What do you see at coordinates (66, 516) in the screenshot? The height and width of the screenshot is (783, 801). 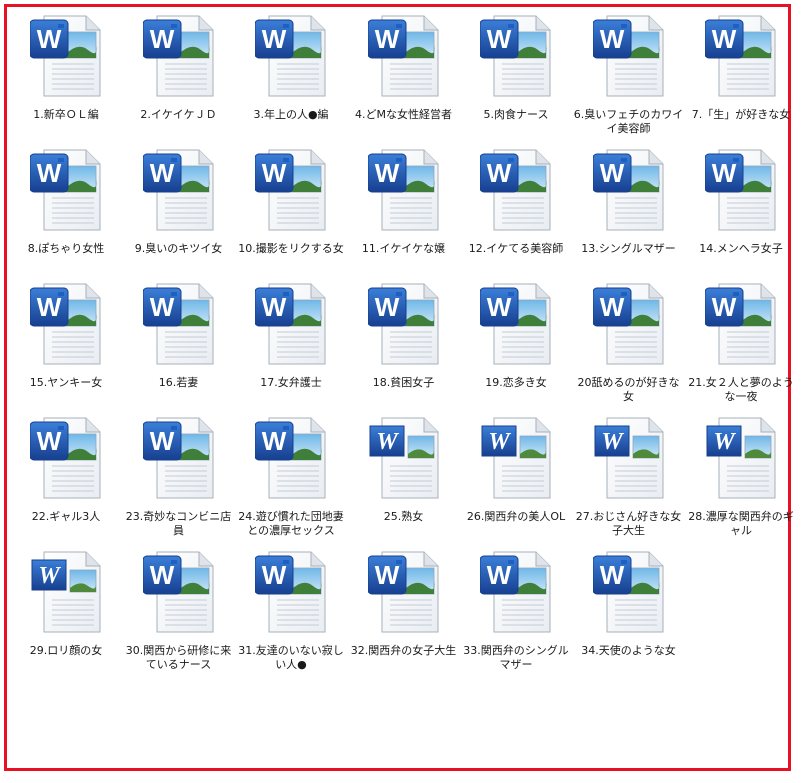 I see `file-name-label: 22.ギャル3人` at bounding box center [66, 516].